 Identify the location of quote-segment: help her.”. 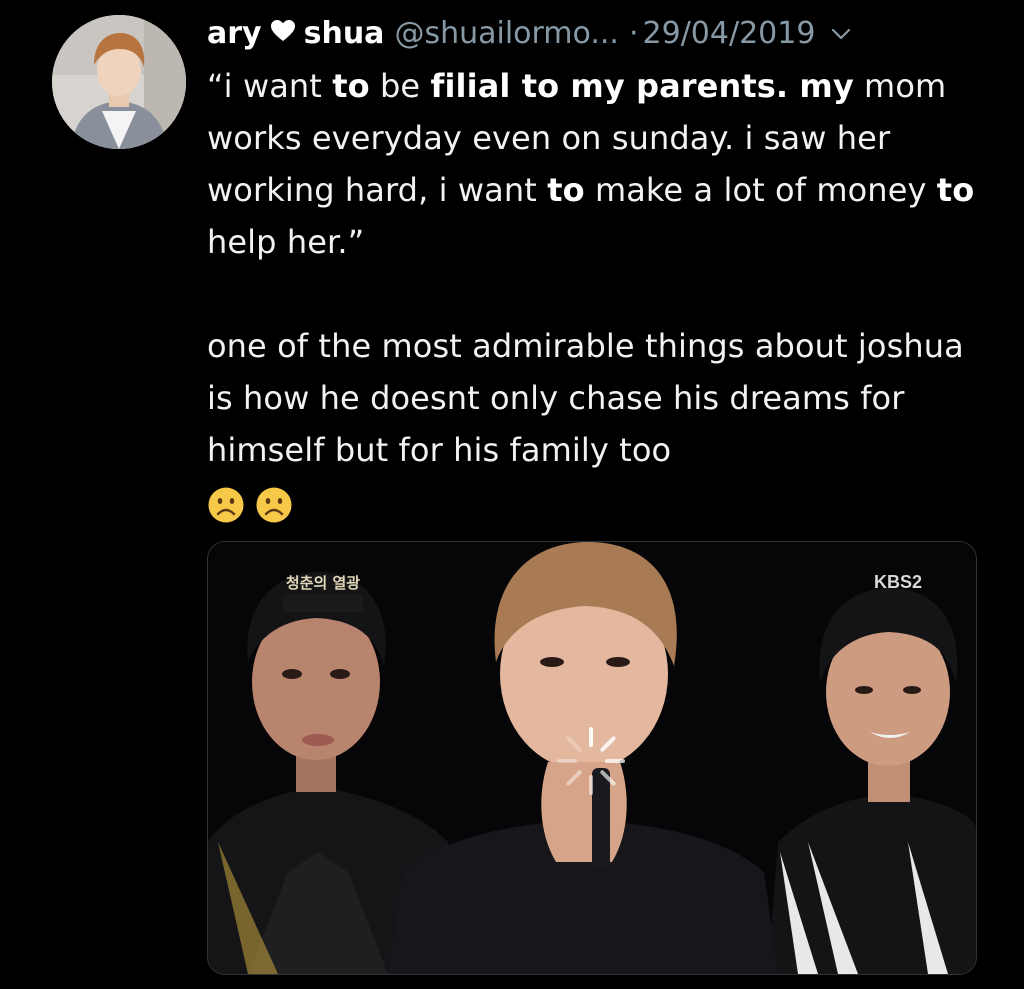
(286, 242).